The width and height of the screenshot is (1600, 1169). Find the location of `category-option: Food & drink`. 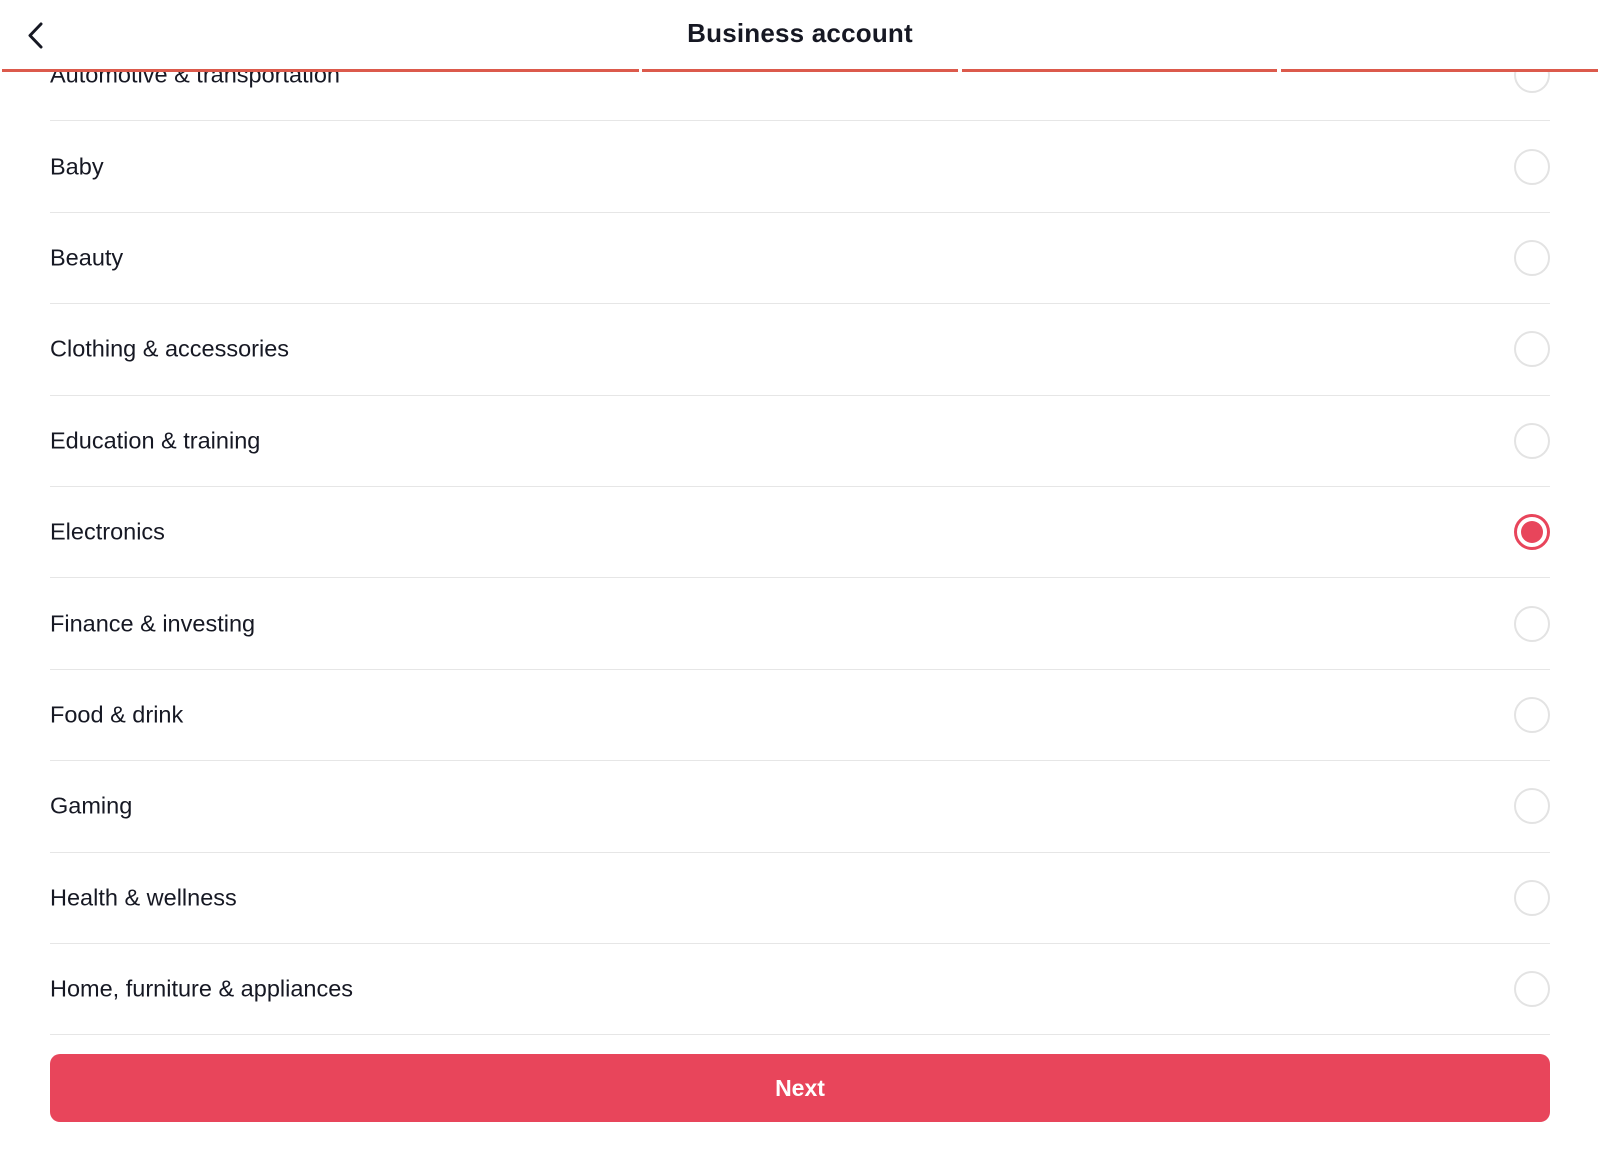

category-option: Food & drink is located at coordinates (800, 716).